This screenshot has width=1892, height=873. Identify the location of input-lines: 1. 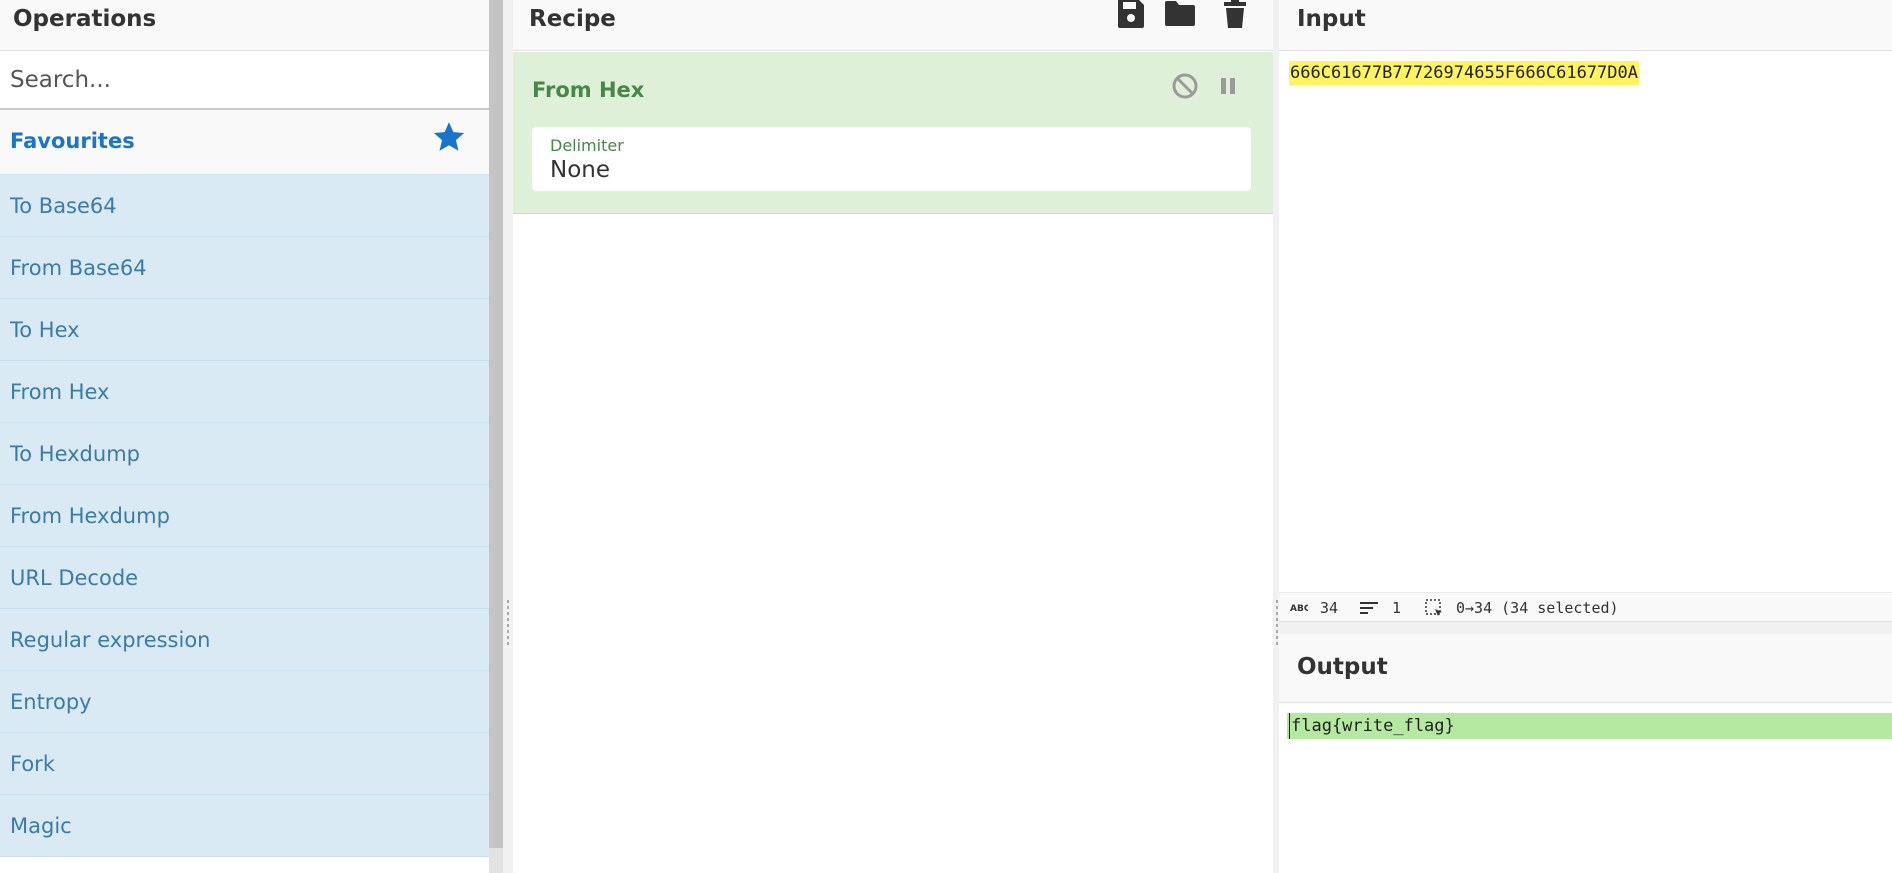
(1397, 608).